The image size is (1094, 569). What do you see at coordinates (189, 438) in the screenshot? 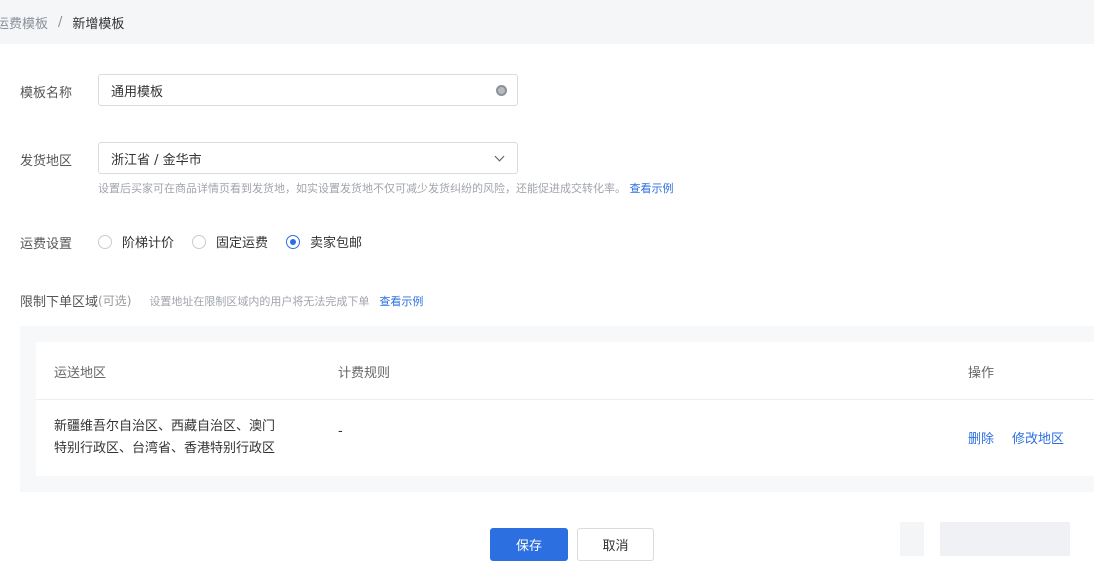
I see `cell-area: 新疆维吾尔自治区、西藏自治区、澳门 特别行政区、台湾省、香港特别行政区` at bounding box center [189, 438].